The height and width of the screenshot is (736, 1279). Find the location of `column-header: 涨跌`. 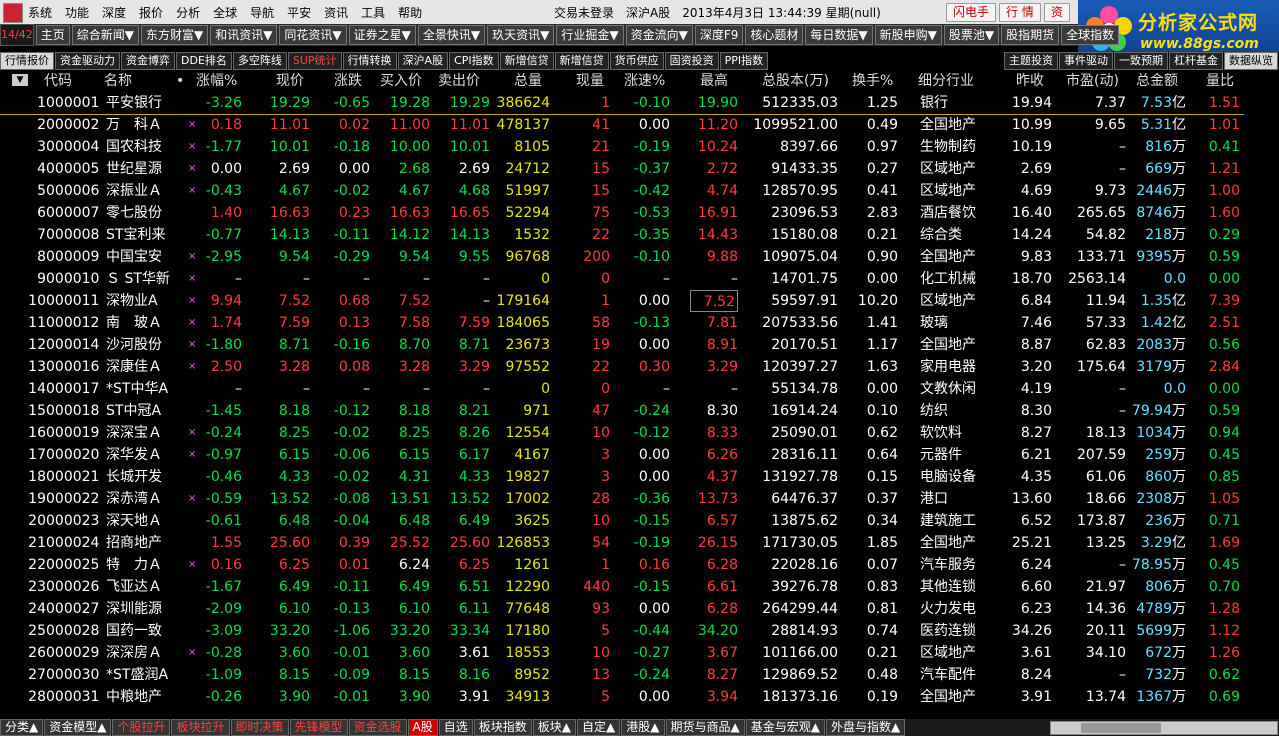

column-header: 涨跌 is located at coordinates (352, 81).